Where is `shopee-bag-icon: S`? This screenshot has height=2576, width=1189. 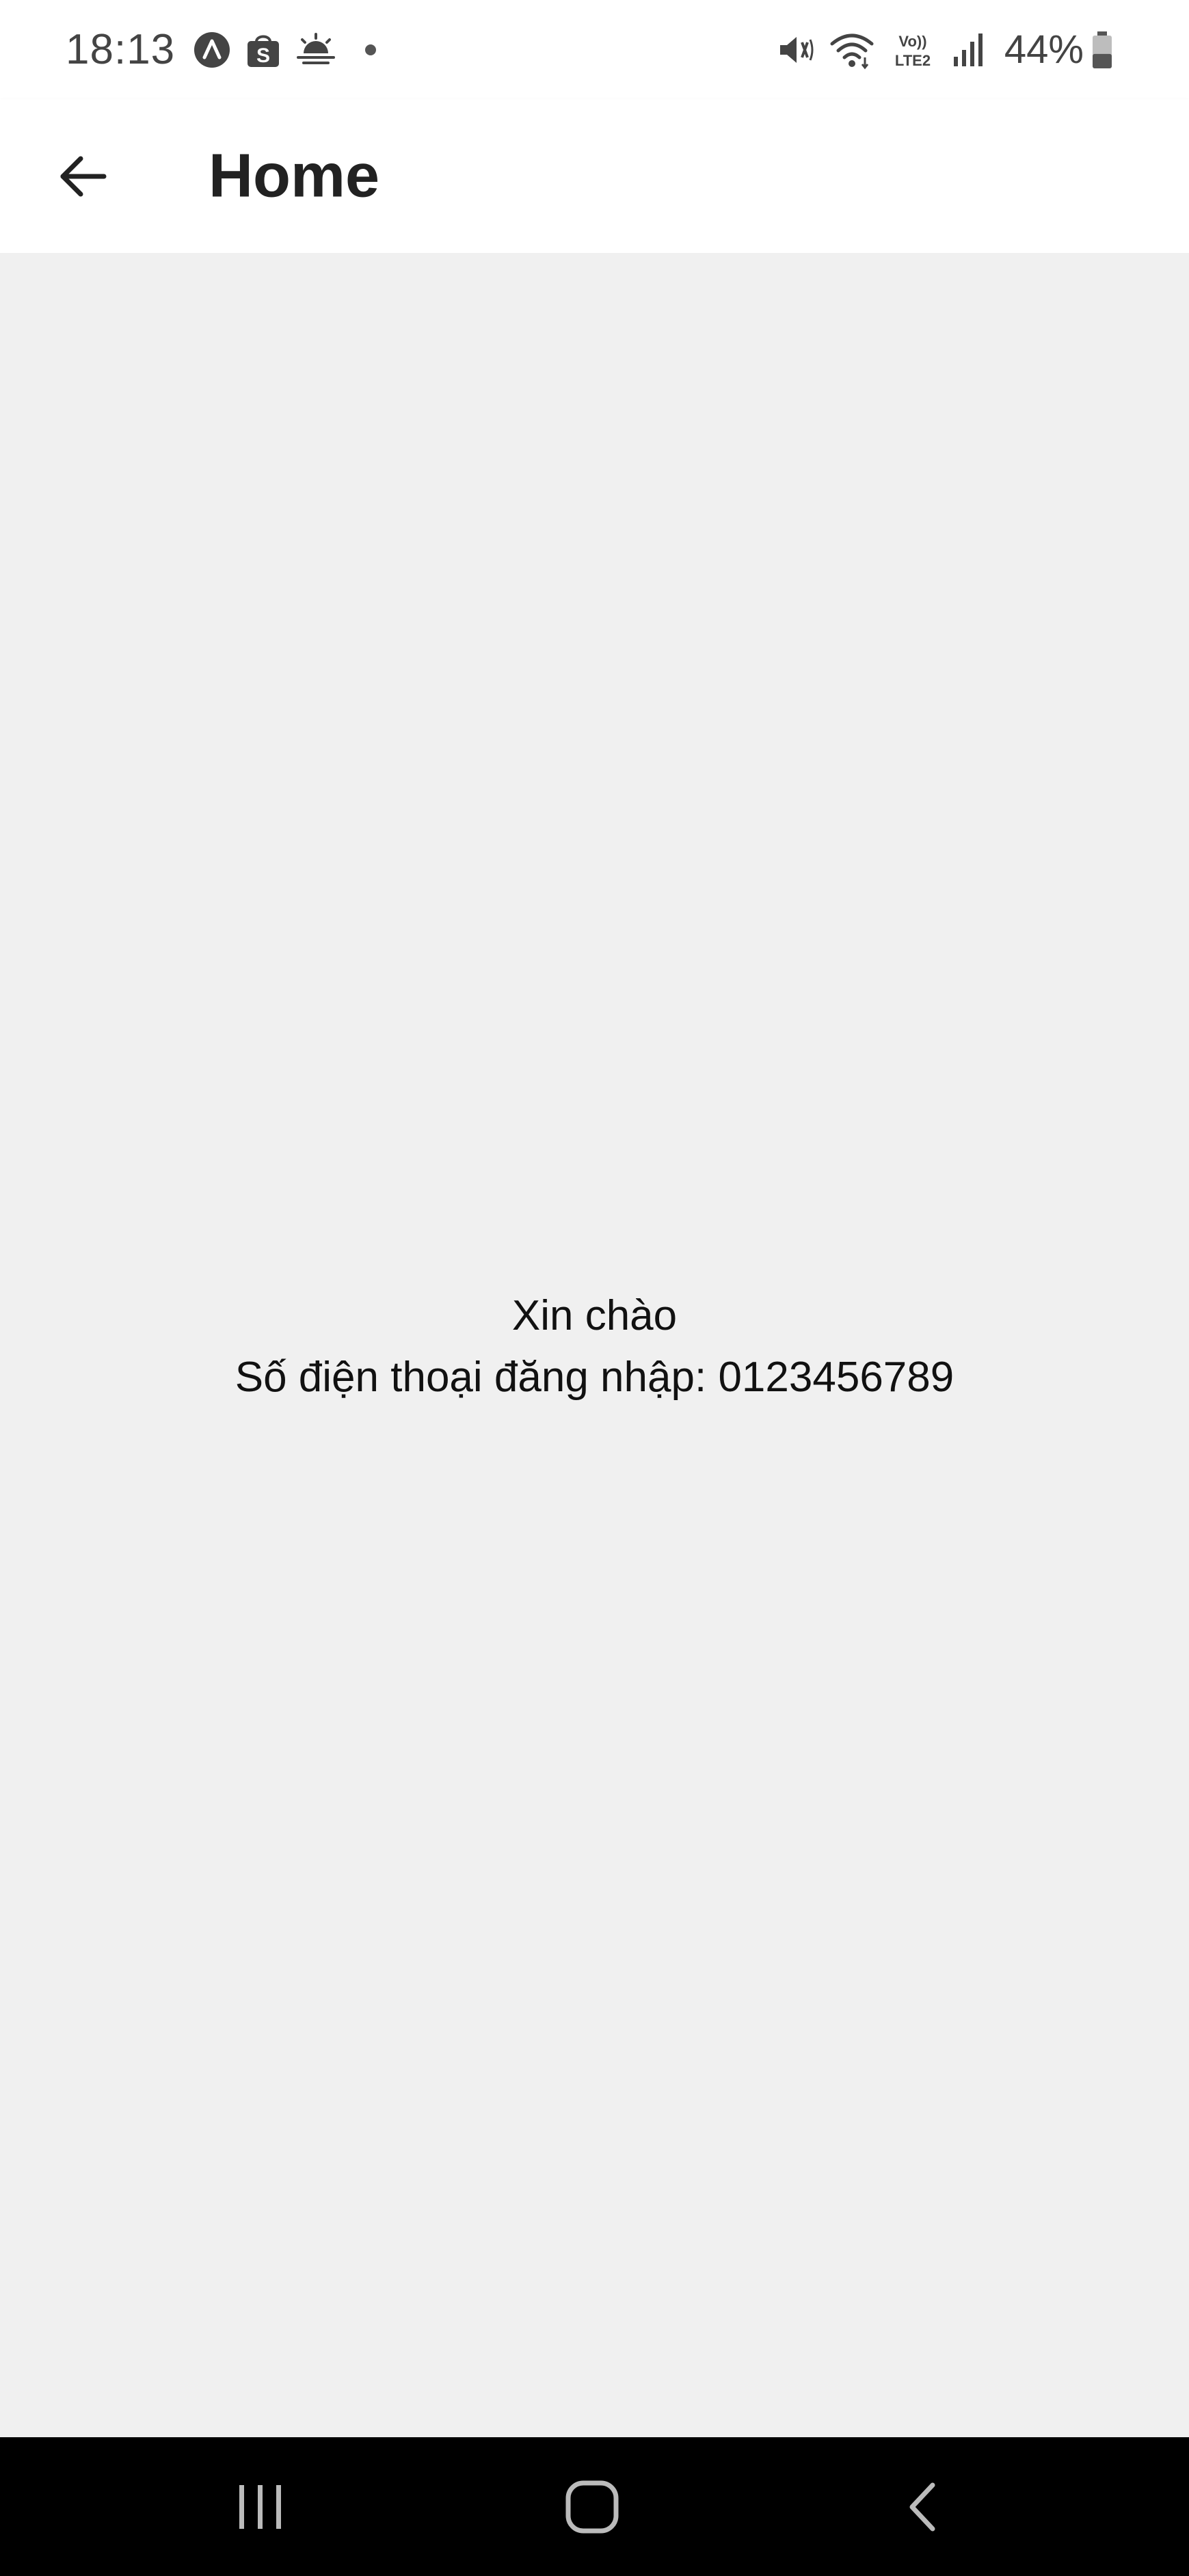 shopee-bag-icon: S is located at coordinates (263, 50).